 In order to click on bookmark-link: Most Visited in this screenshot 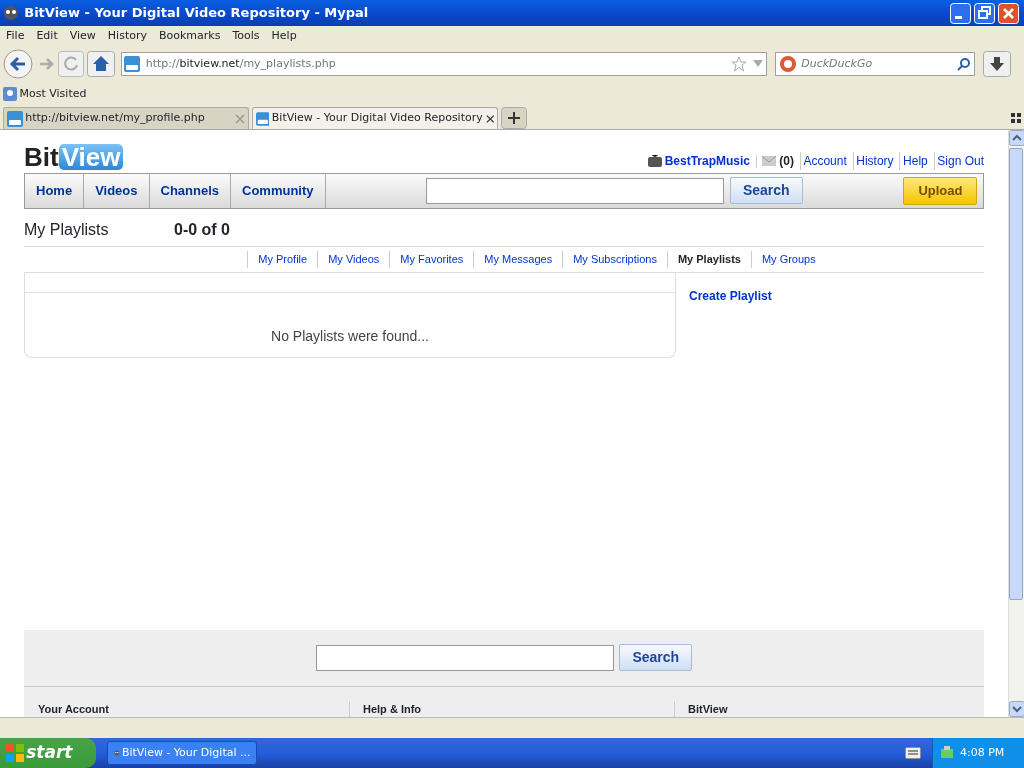, I will do `click(53, 94)`.